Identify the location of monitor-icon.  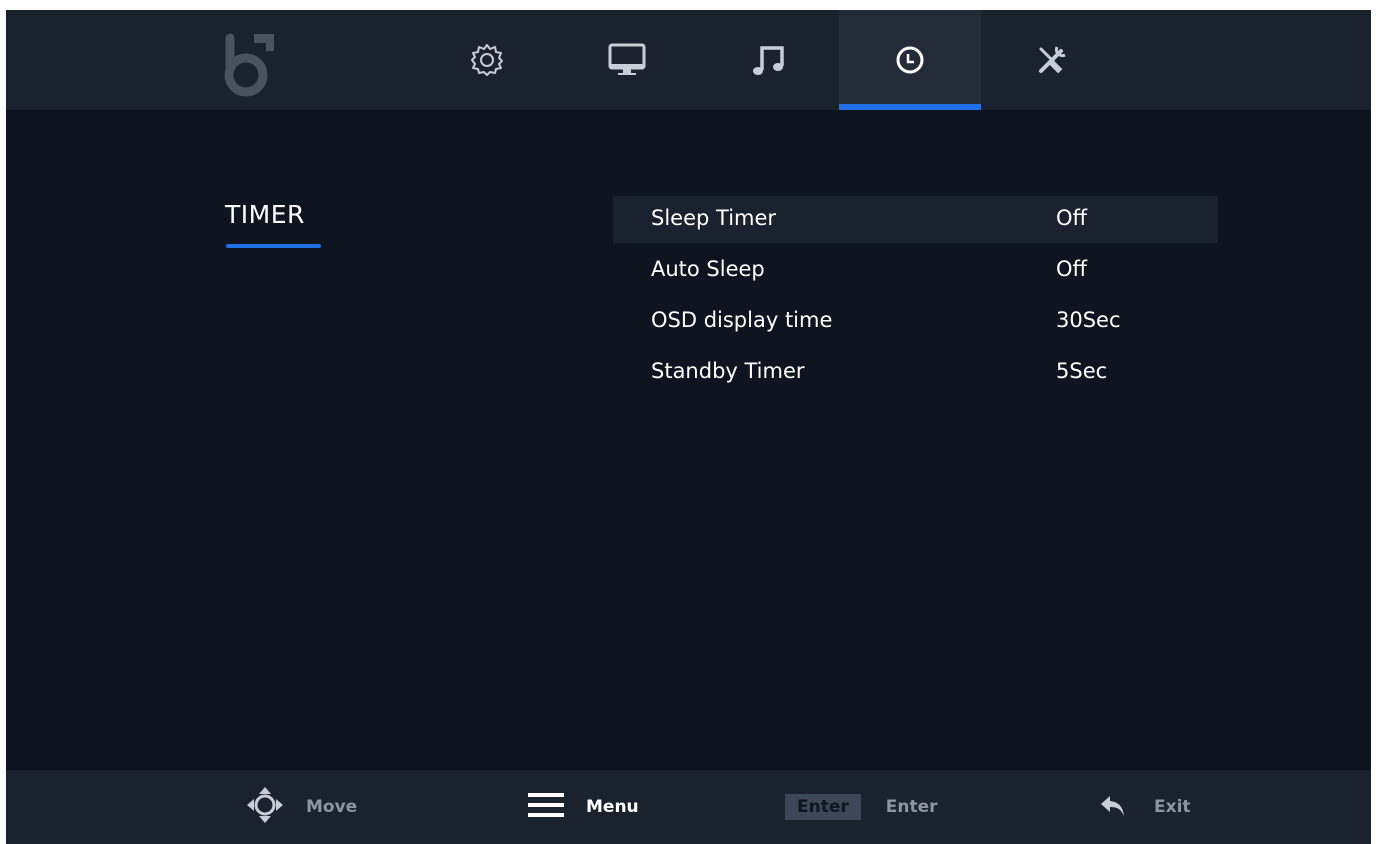
(627, 60).